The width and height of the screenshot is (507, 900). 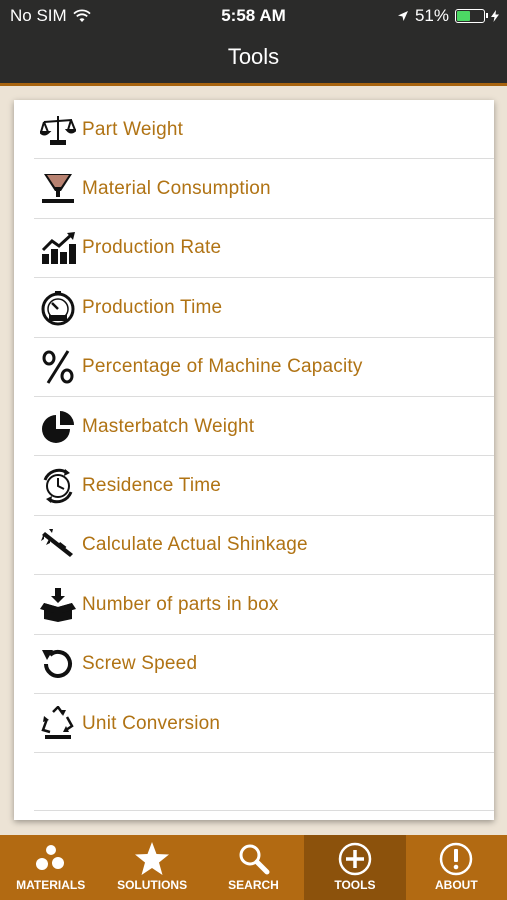 I want to click on box-icon, so click(x=58, y=605).